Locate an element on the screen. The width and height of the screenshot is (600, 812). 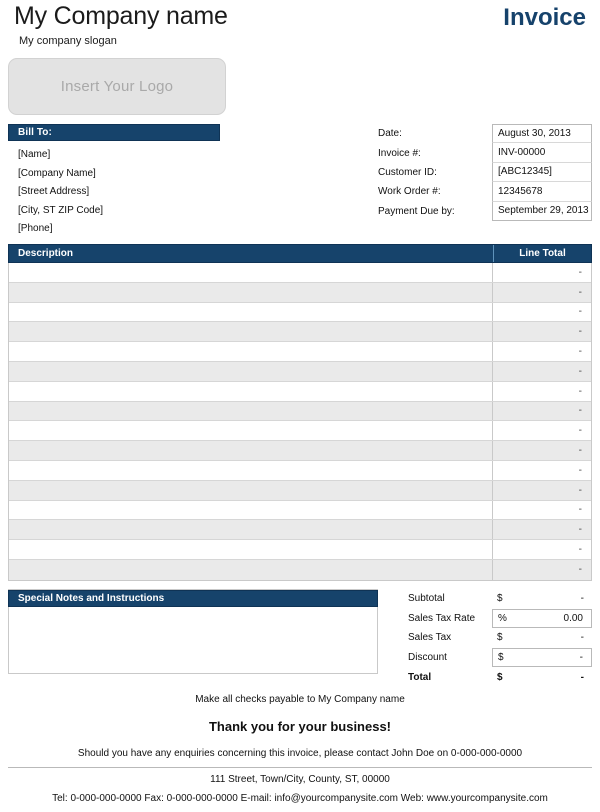
meta-label: Customer ID: is located at coordinates (407, 172).